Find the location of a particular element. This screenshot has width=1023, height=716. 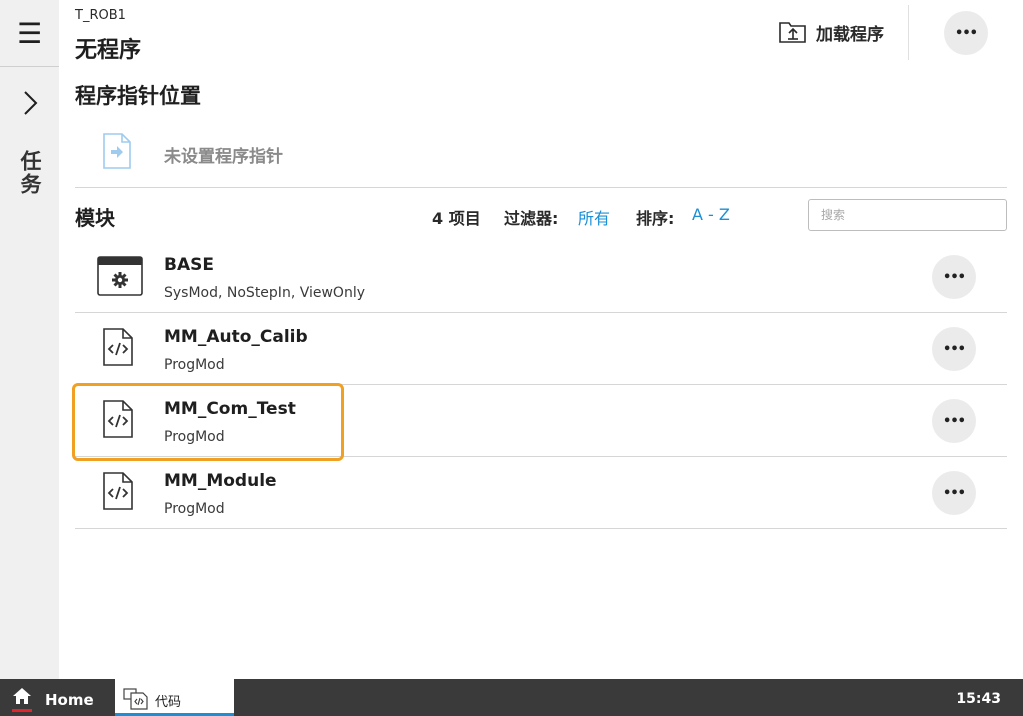

folder-upload-icon is located at coordinates (792, 32).